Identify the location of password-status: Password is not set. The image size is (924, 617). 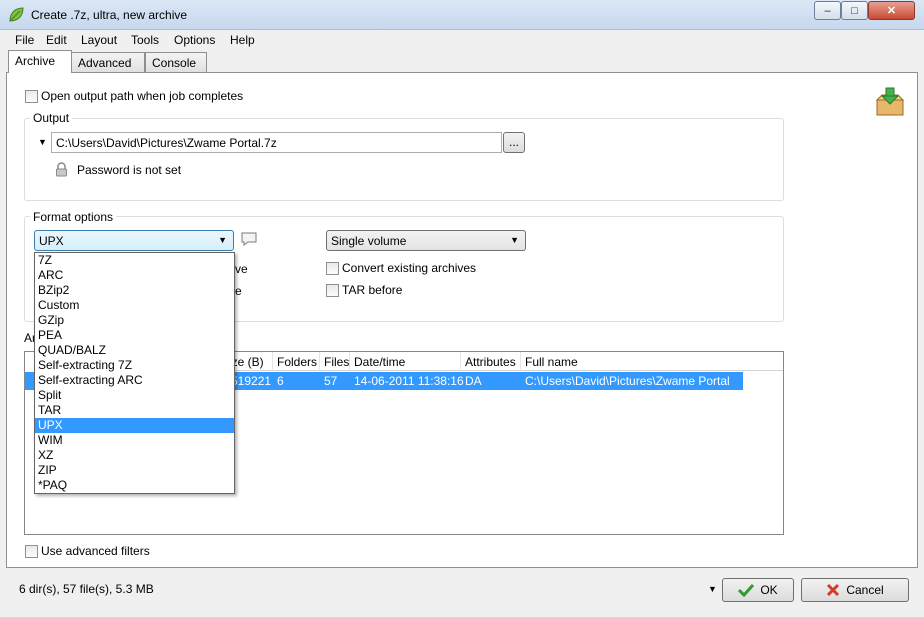
(129, 170).